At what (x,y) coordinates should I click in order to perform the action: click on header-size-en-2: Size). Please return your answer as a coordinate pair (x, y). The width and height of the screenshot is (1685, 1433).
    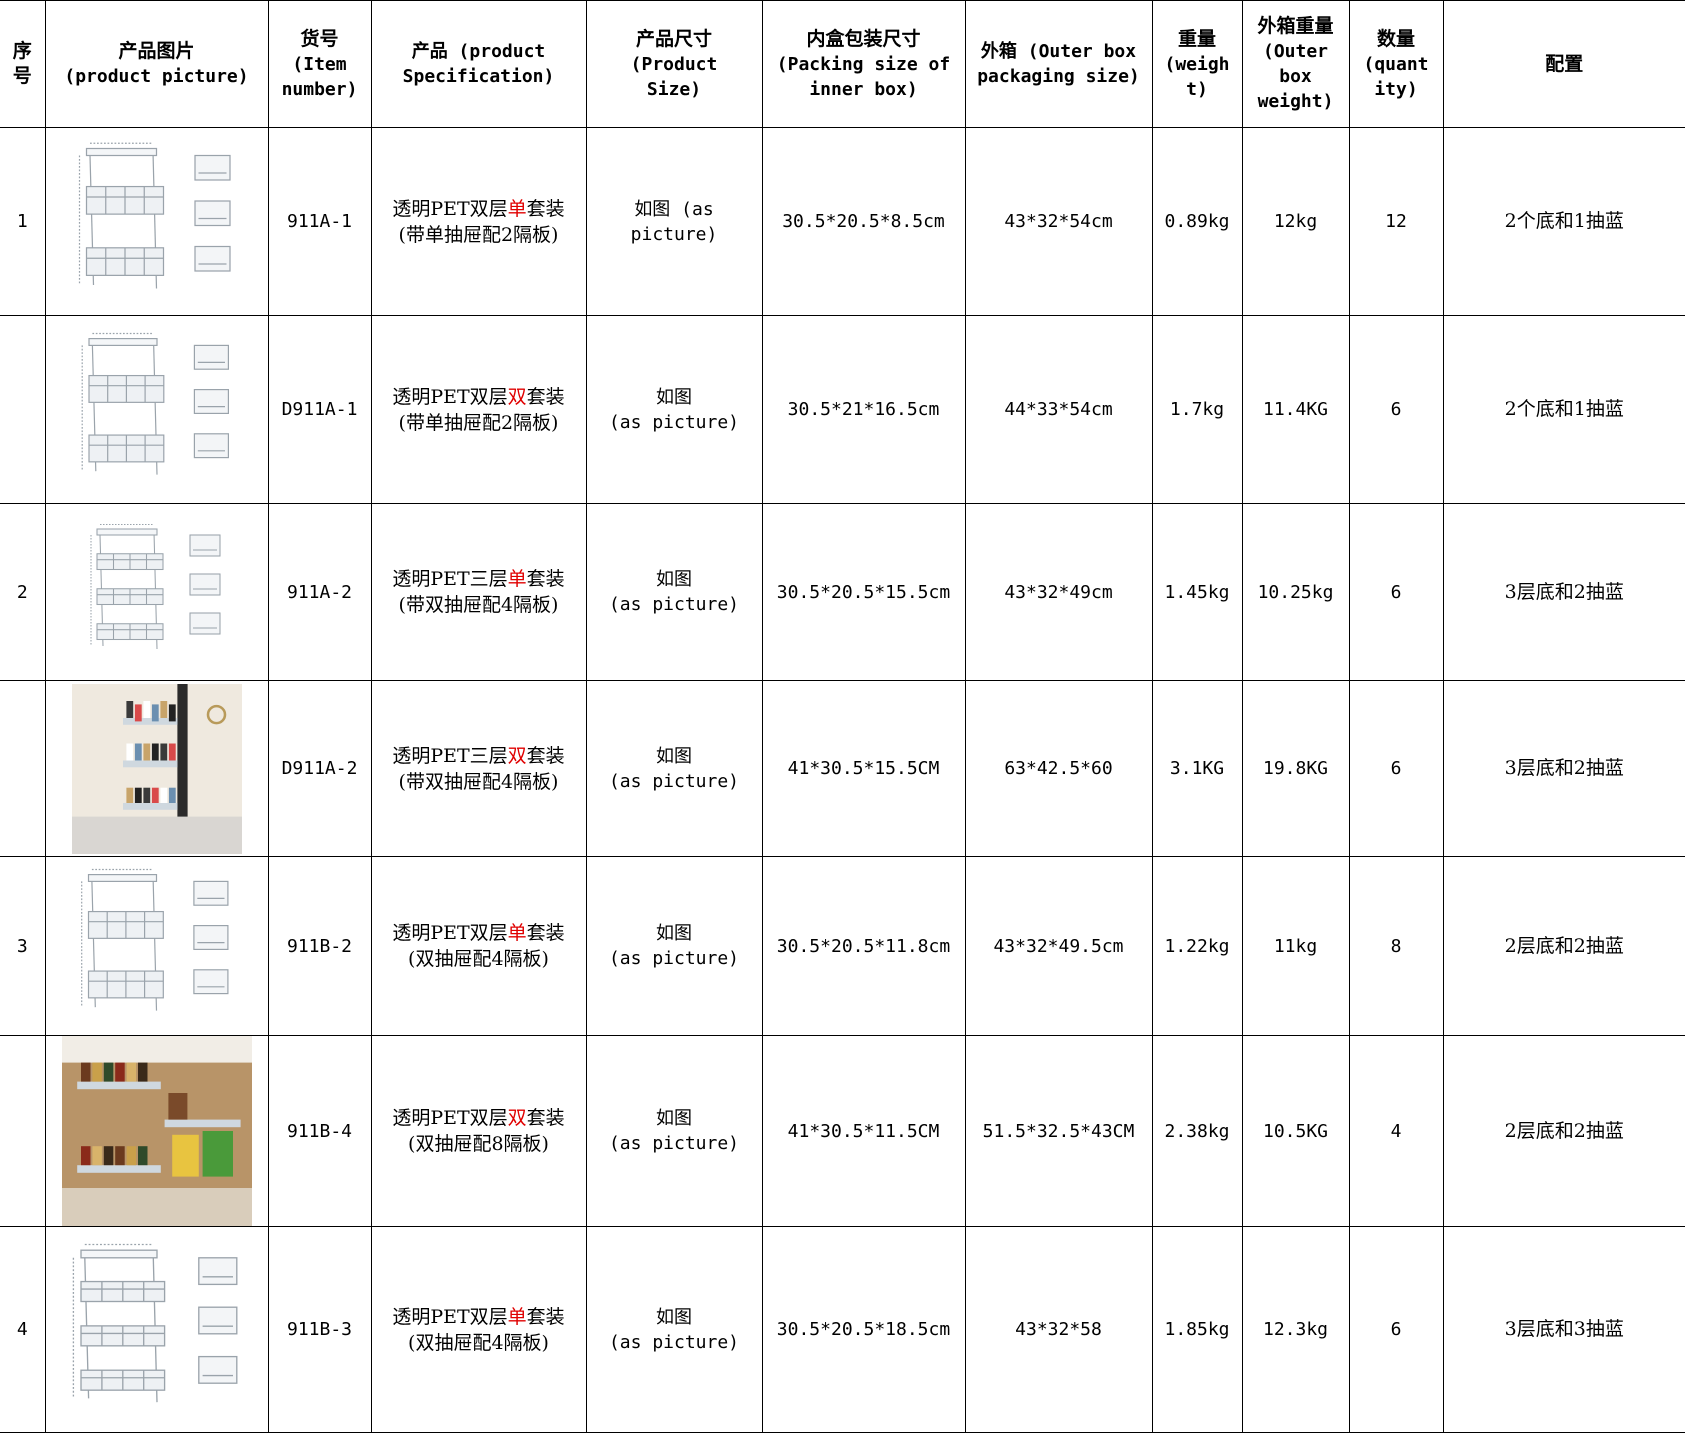
    Looking at the image, I should click on (674, 89).